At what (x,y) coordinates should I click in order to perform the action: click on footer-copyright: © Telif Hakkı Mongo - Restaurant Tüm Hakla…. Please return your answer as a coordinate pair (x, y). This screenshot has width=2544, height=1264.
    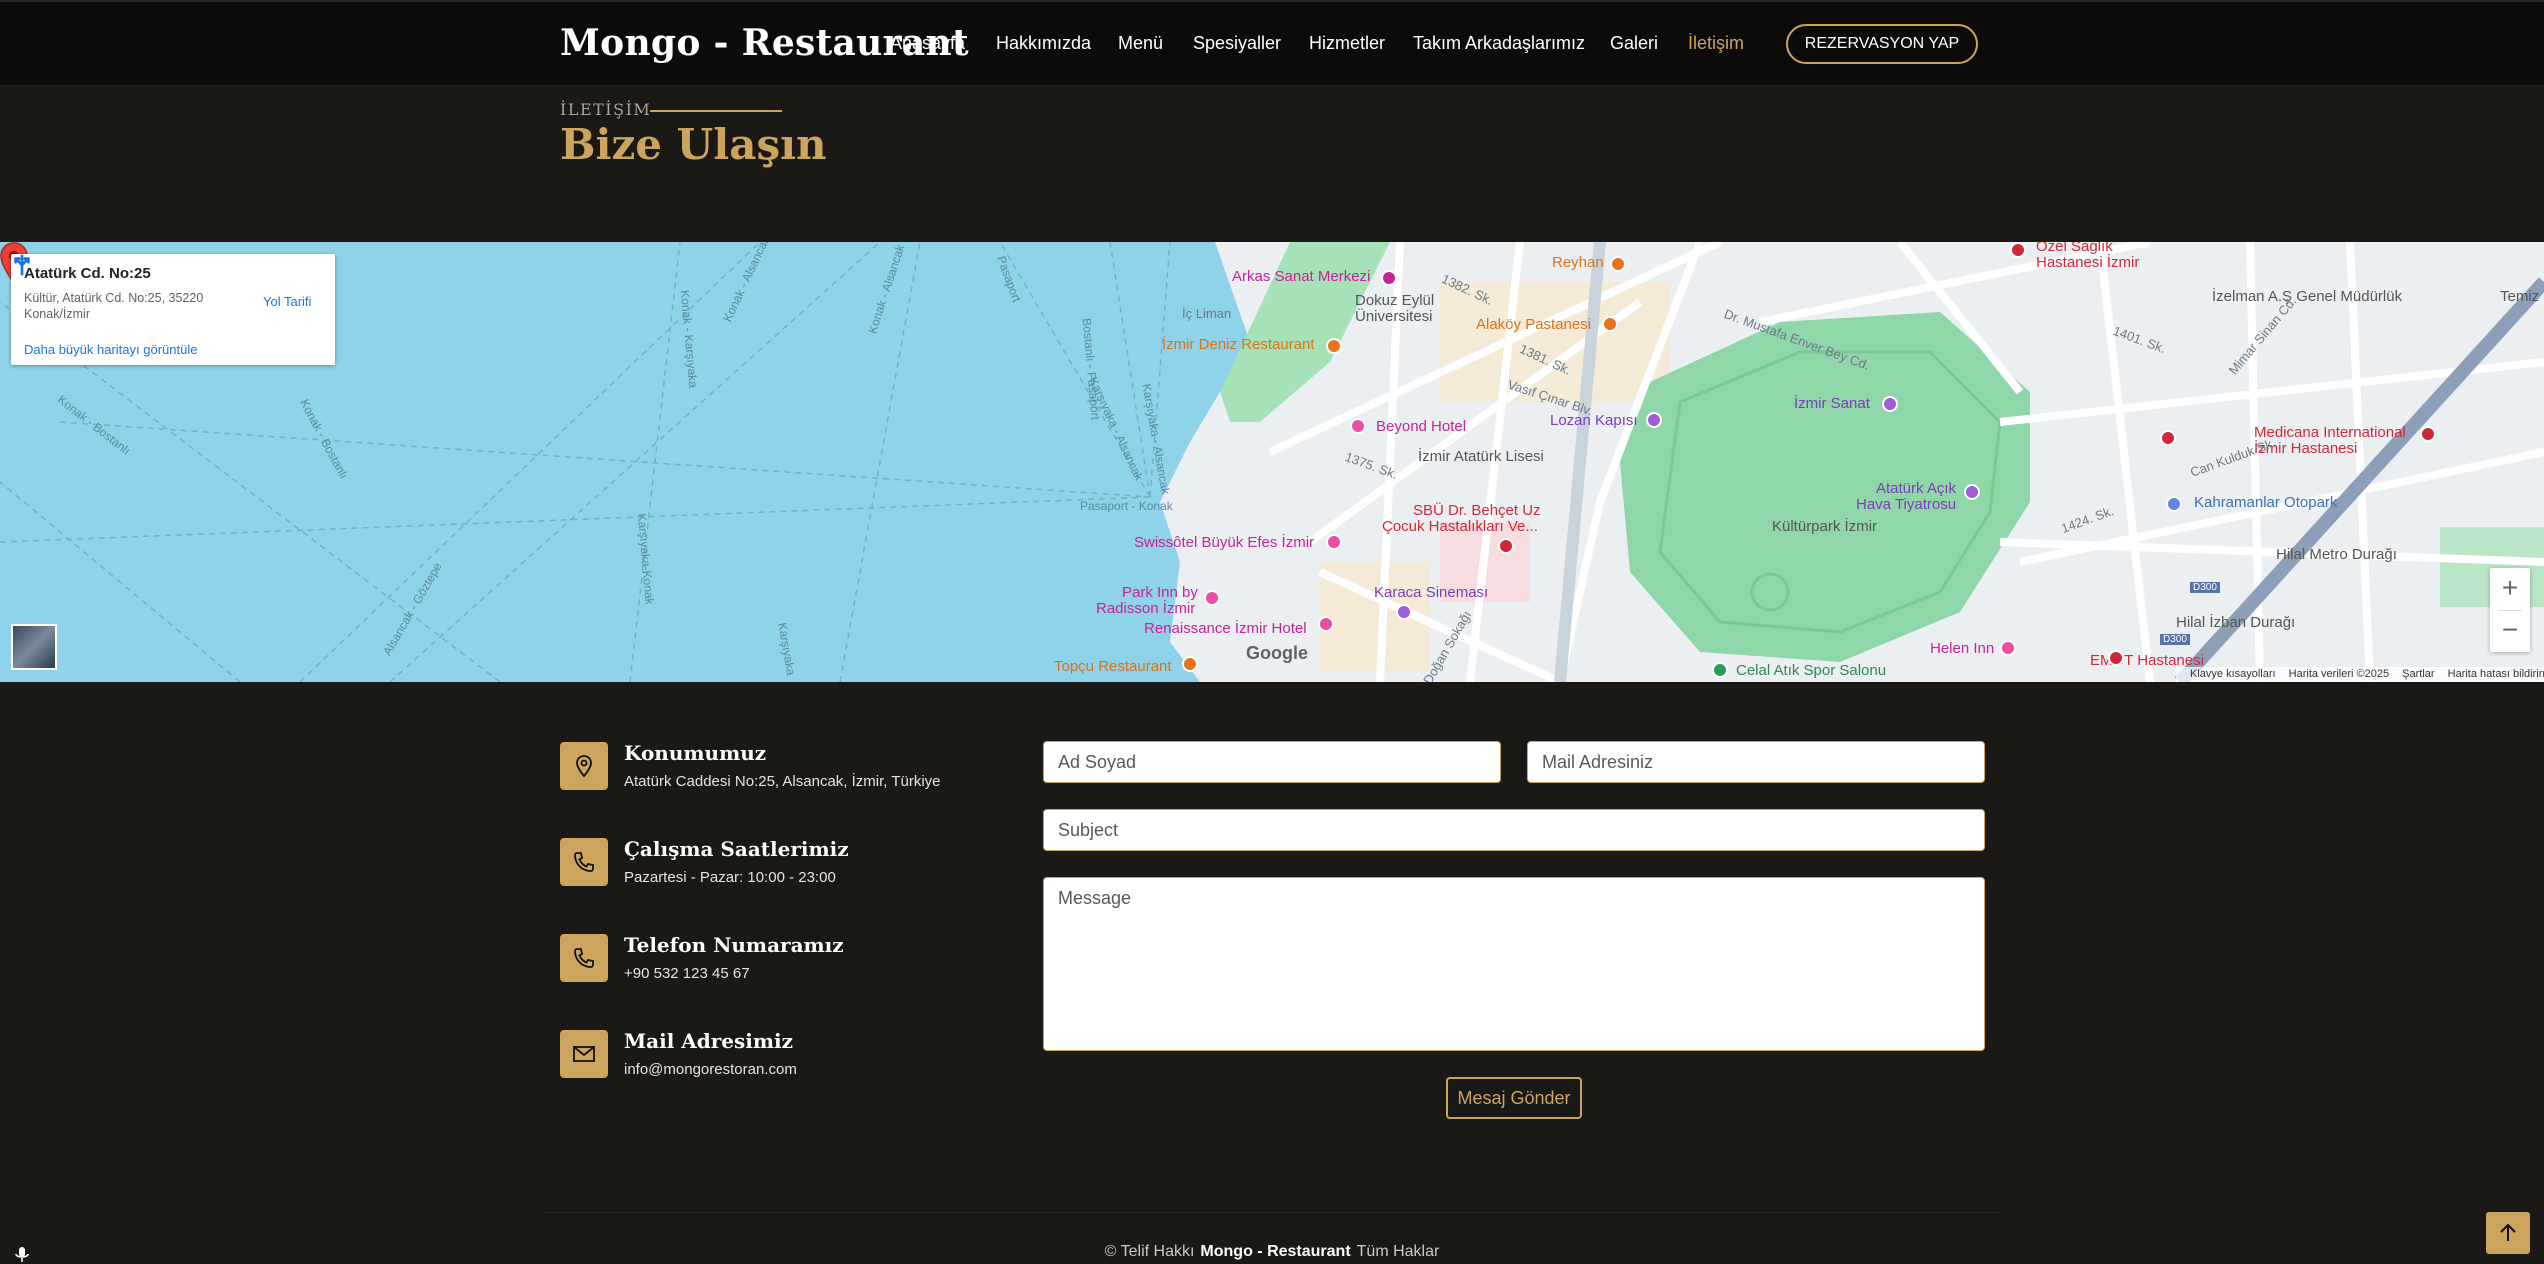
    Looking at the image, I should click on (1272, 1252).